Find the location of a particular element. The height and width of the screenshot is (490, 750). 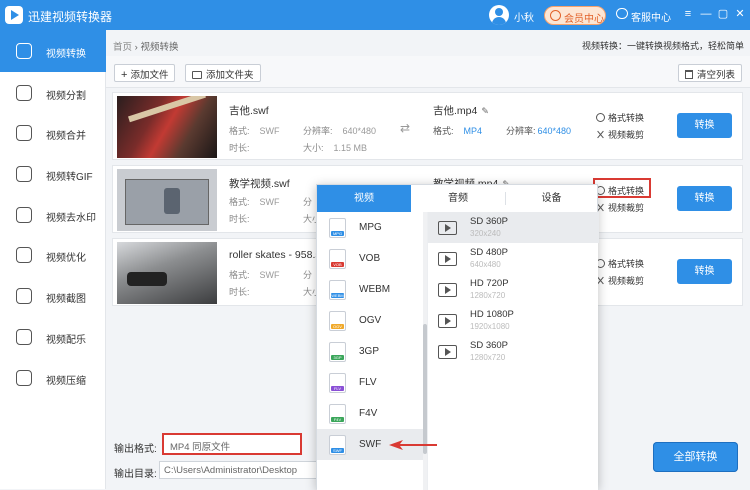

tab-device: 设备 is located at coordinates (551, 198).